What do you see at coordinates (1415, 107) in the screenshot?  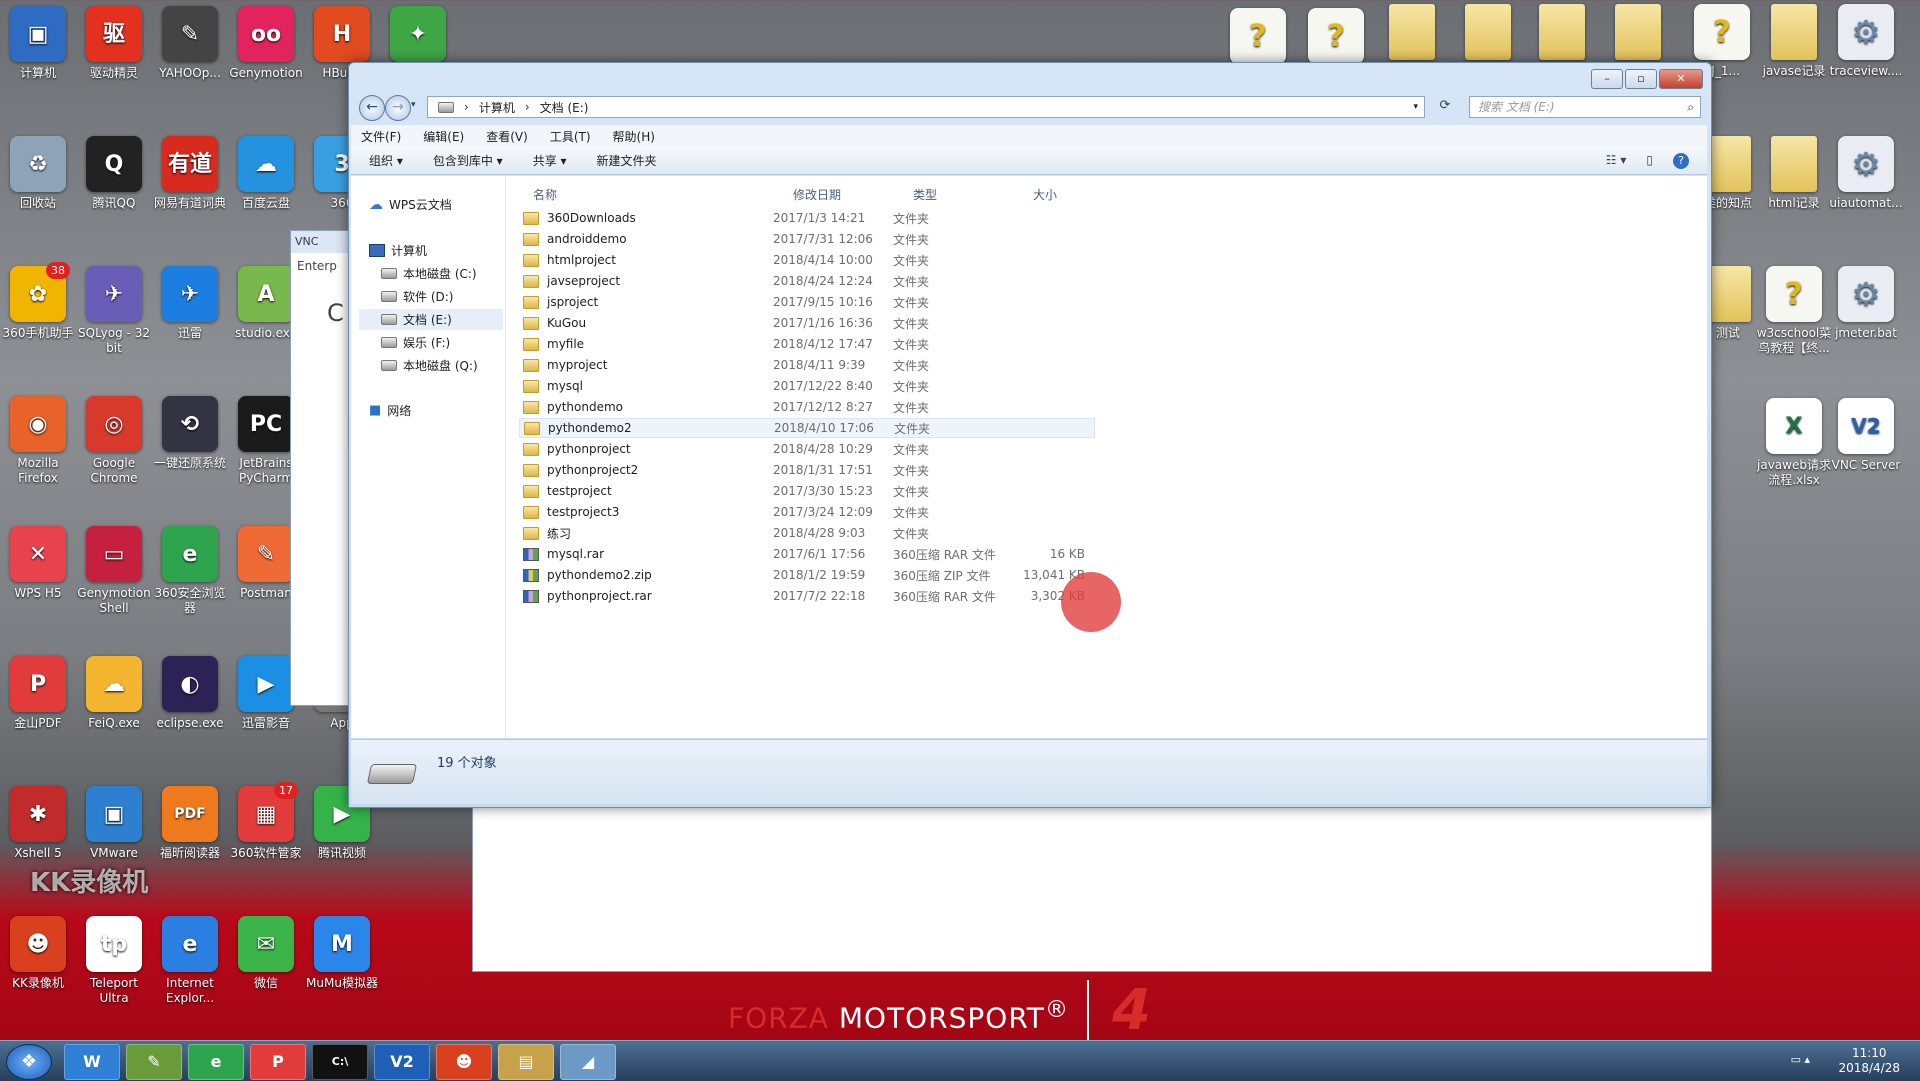 I see `address-dropdown-icon: ▾` at bounding box center [1415, 107].